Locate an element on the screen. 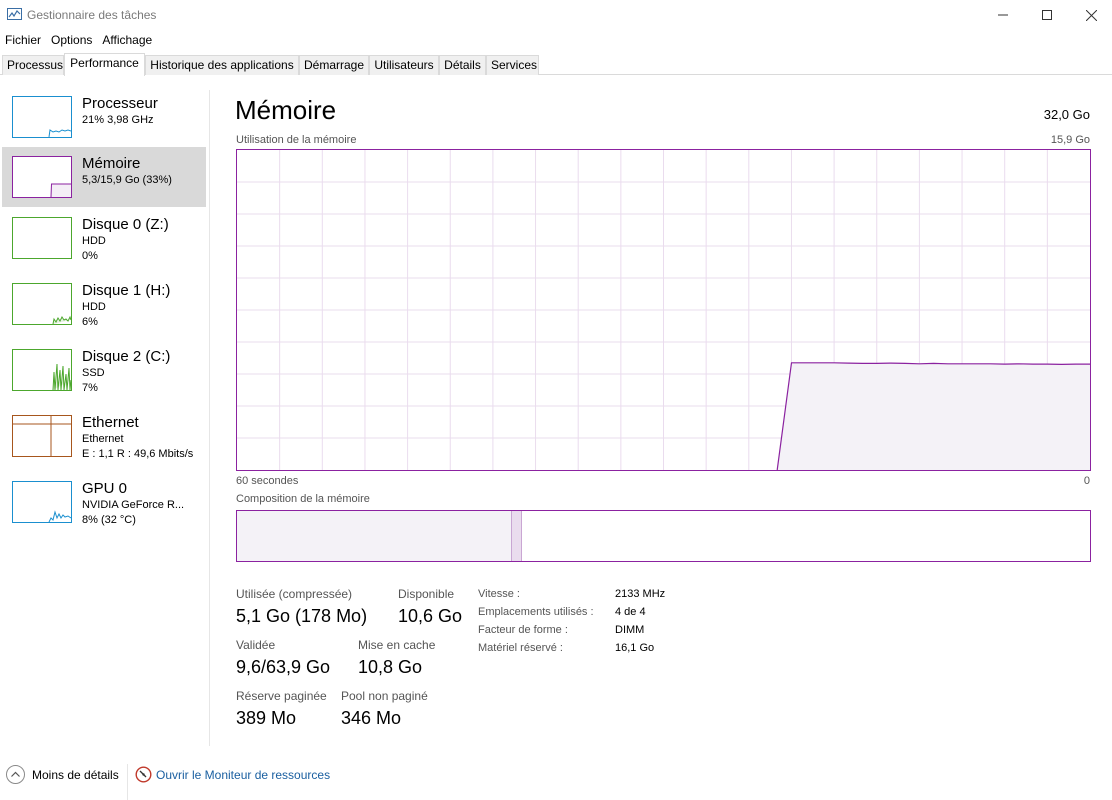 The width and height of the screenshot is (1112, 800). sidebar-item-disk-1: Disque 1 (H:) HDD 6% is located at coordinates (104, 306).